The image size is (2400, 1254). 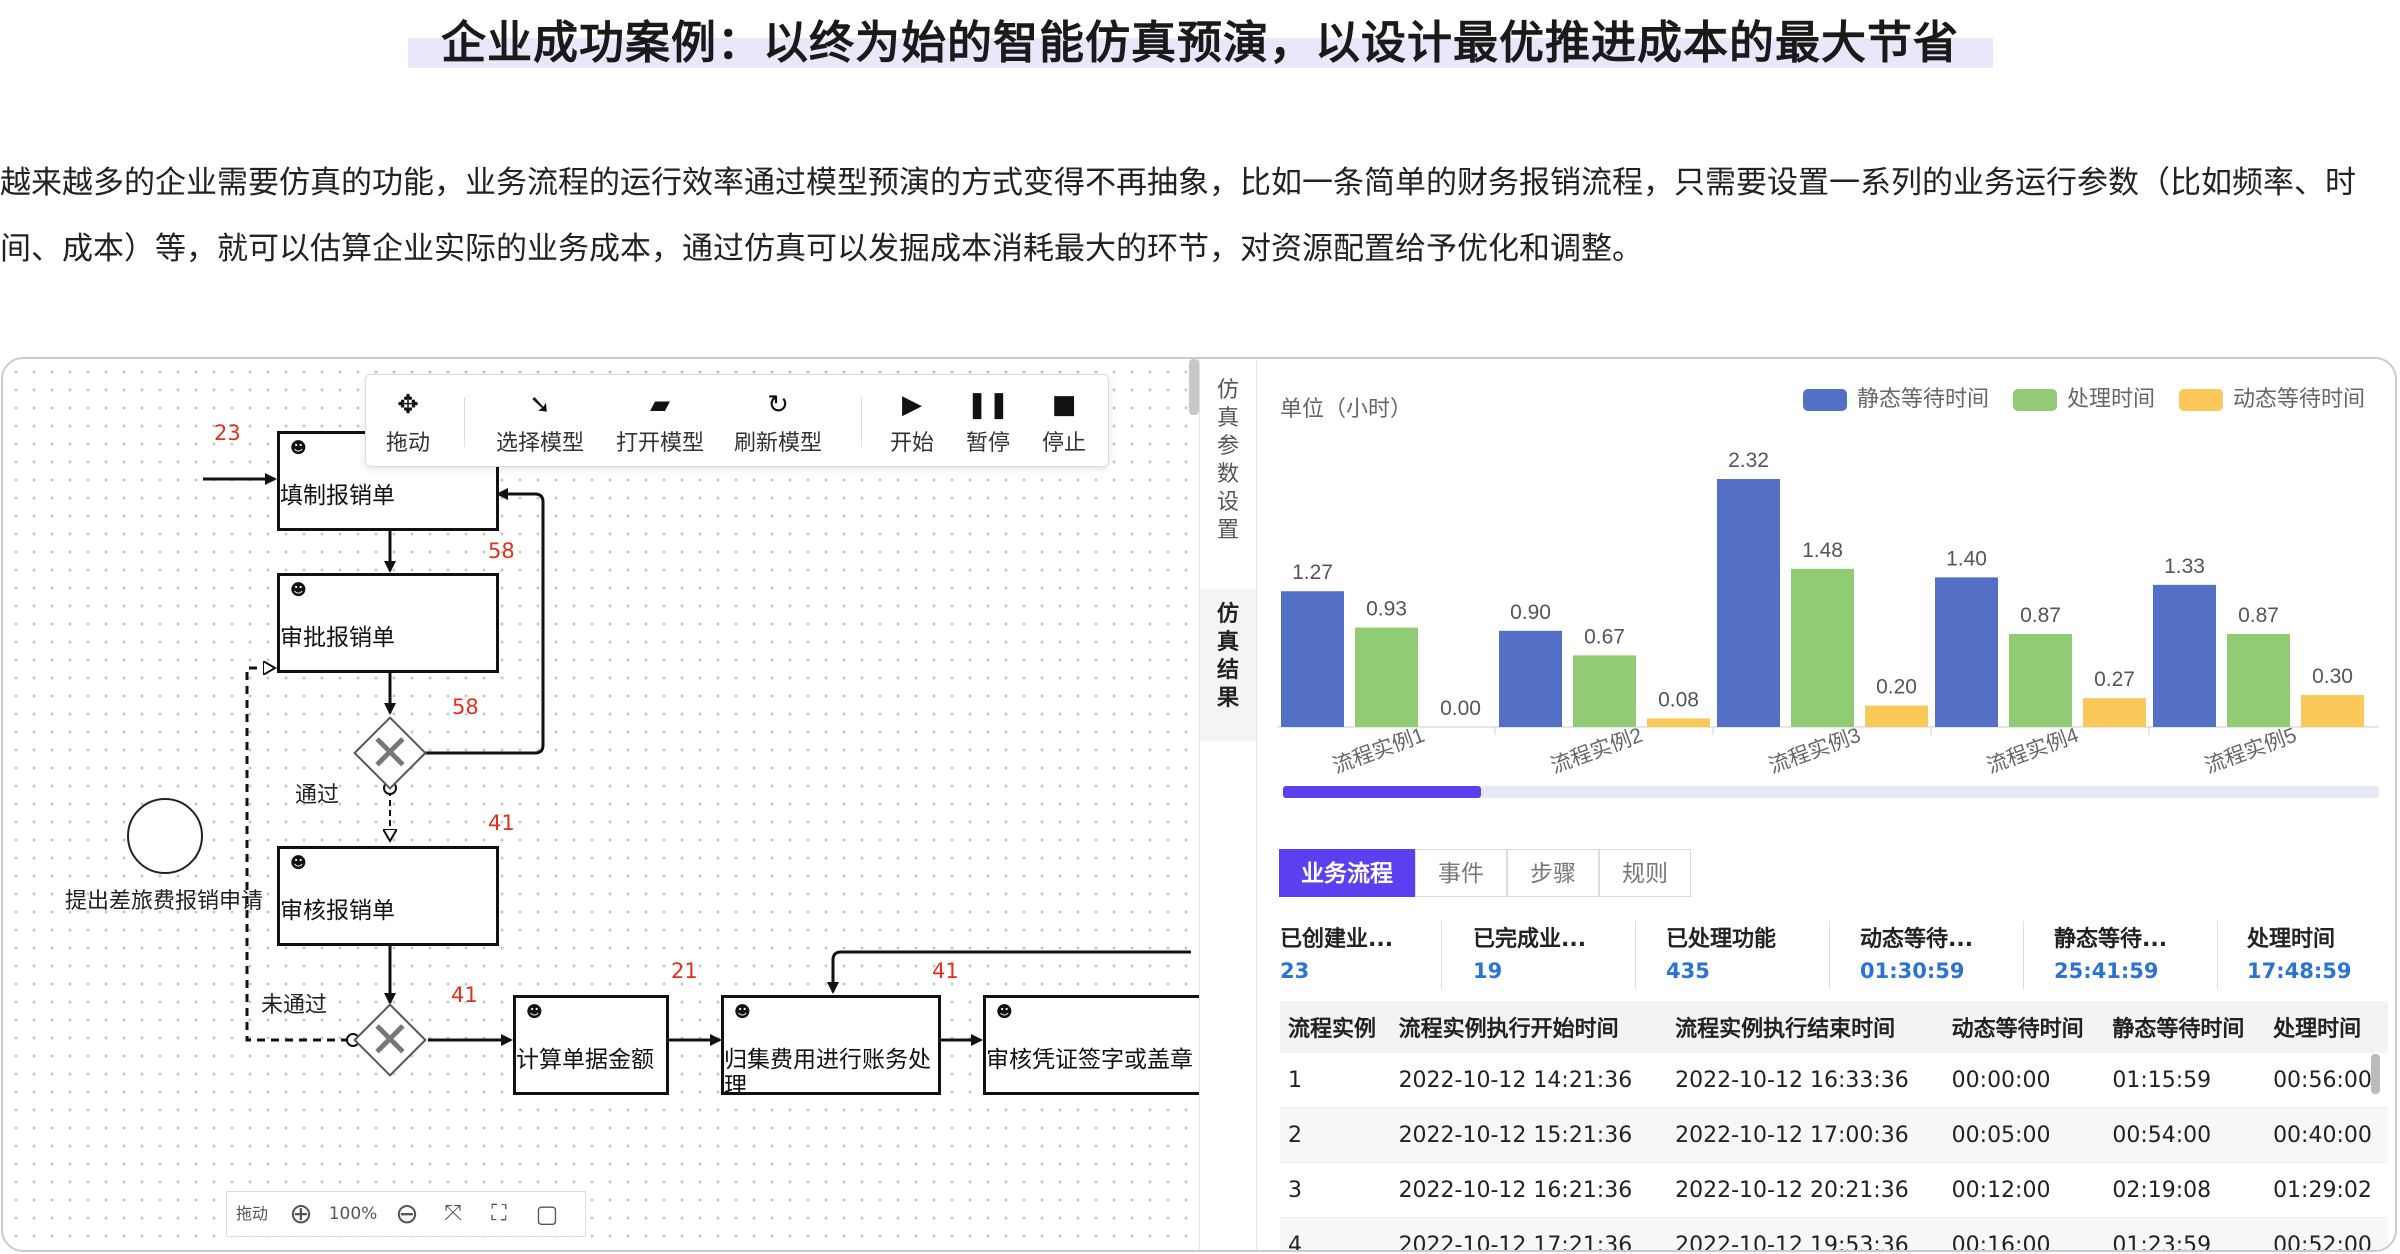 What do you see at coordinates (540, 421) in the screenshot?
I see `select-model-button: ➘ 选择模型` at bounding box center [540, 421].